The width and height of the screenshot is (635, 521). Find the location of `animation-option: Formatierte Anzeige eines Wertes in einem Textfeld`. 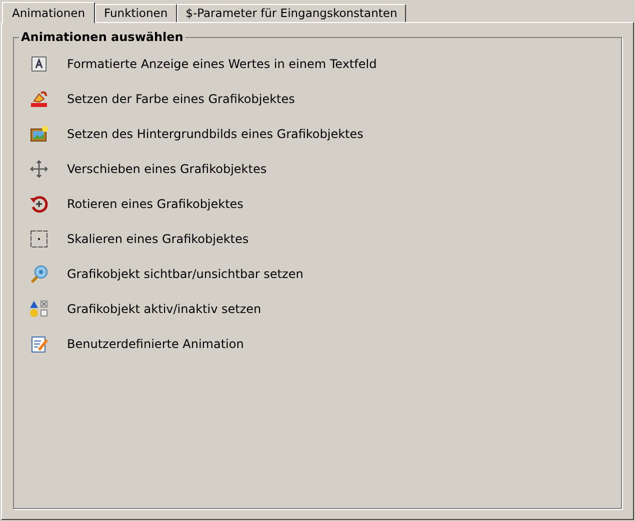

animation-option: Formatierte Anzeige eines Wertes in einem Textfeld is located at coordinates (222, 64).